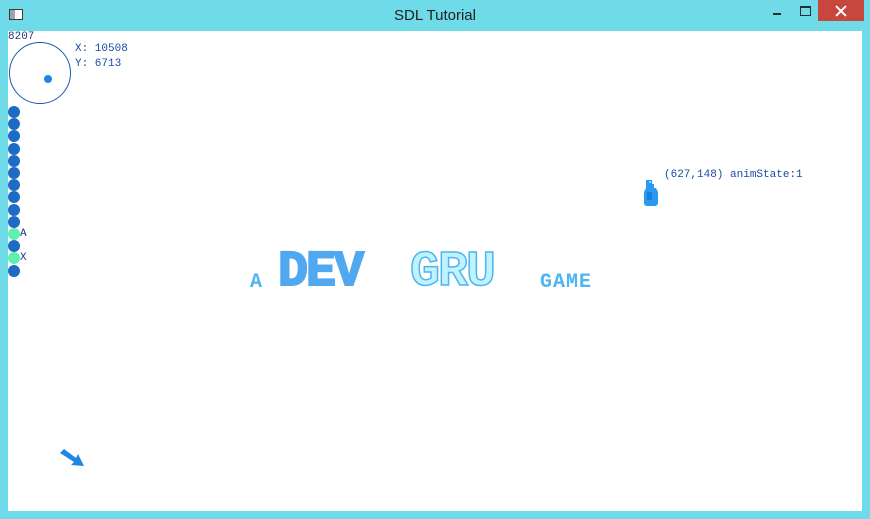  I want to click on close-button, so click(841, 10).